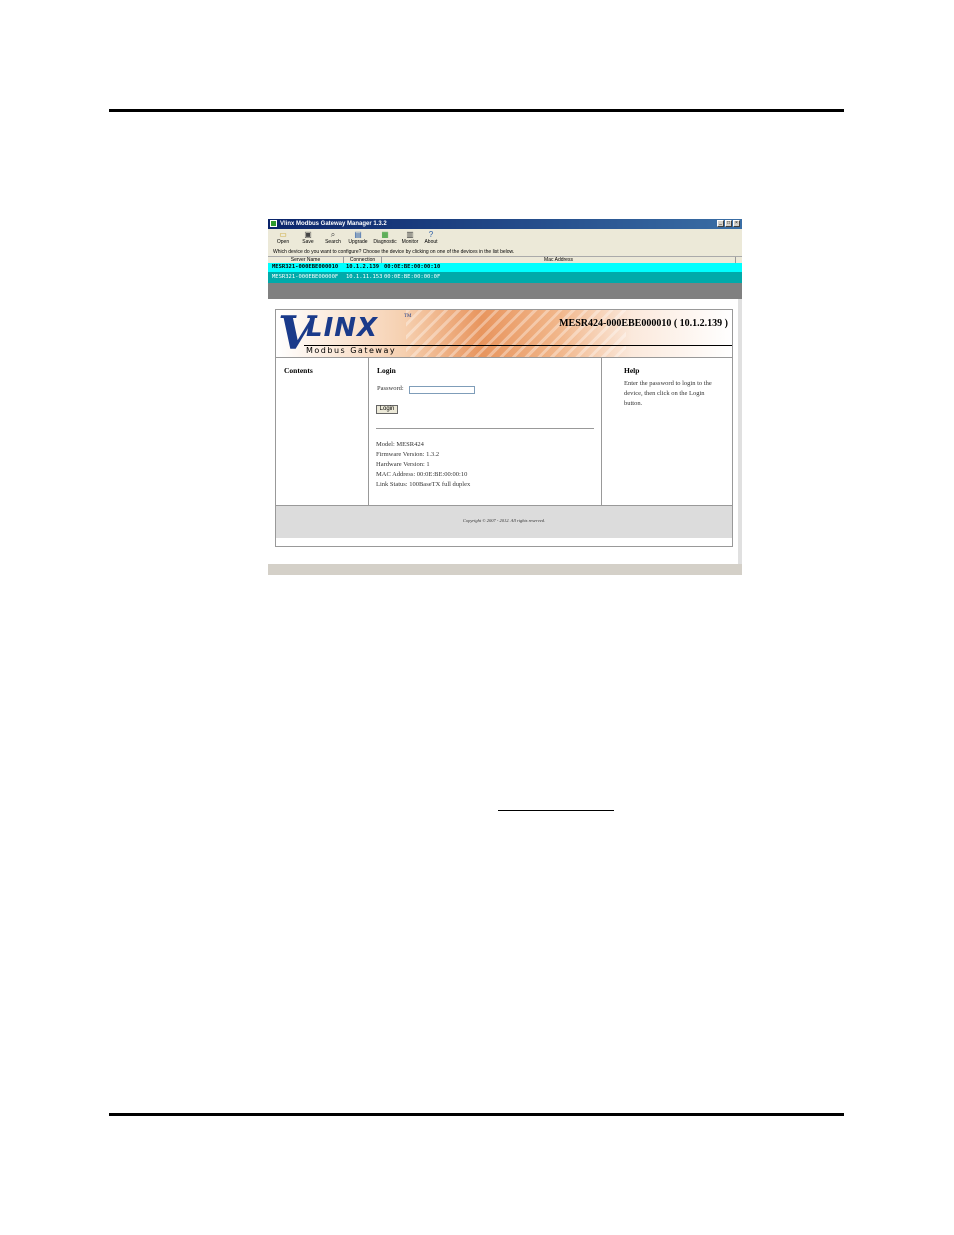 Image resolution: width=954 pixels, height=1235 pixels. What do you see at coordinates (505, 569) in the screenshot?
I see `status-bar` at bounding box center [505, 569].